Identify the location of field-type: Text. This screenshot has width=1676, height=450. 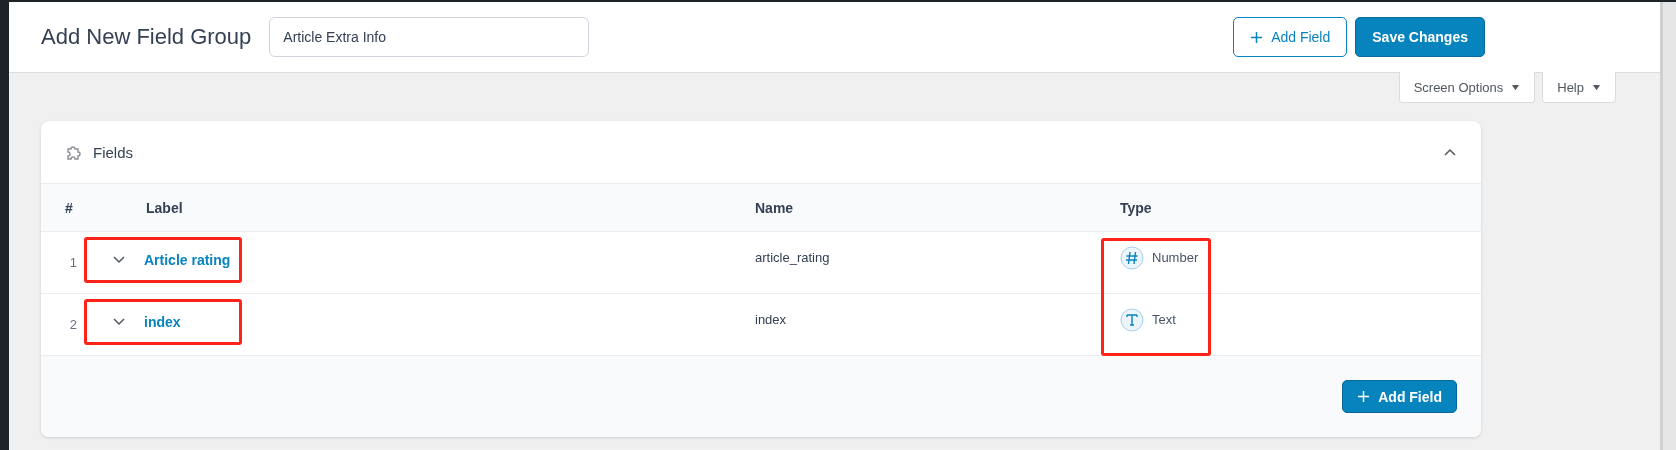
(1164, 319).